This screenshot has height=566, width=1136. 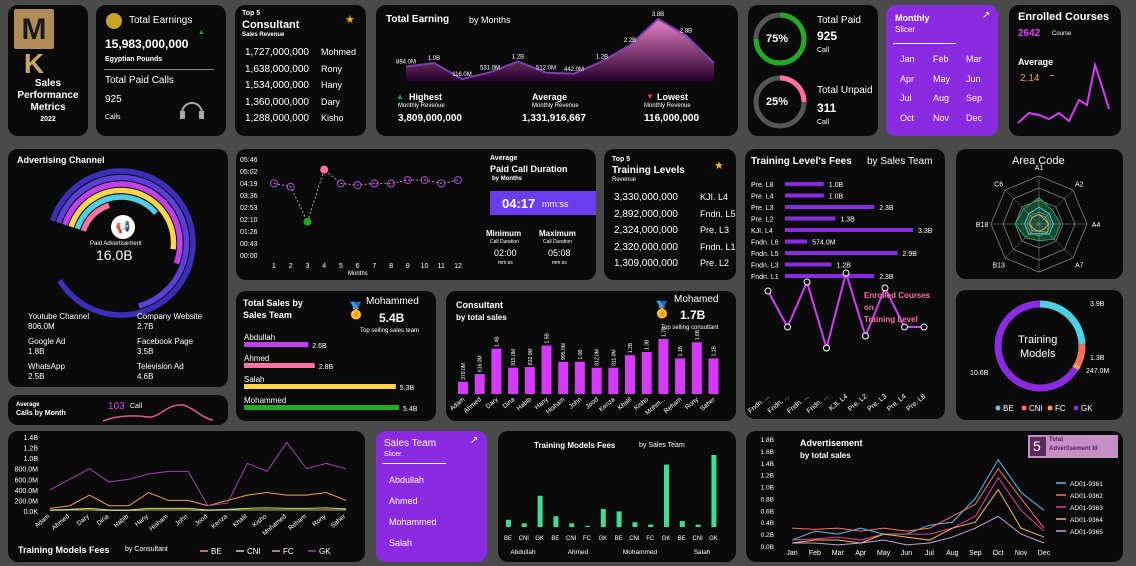 I want to click on month-item-aug: Aug, so click(x=941, y=98).